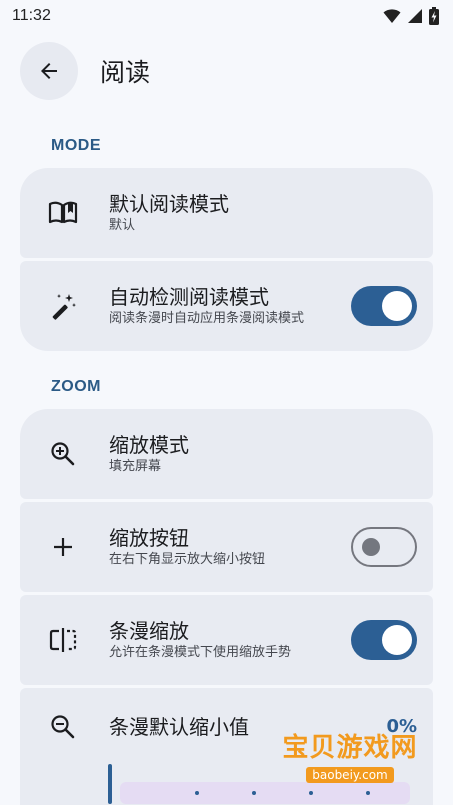  What do you see at coordinates (63, 727) in the screenshot?
I see `zoom-out-icon` at bounding box center [63, 727].